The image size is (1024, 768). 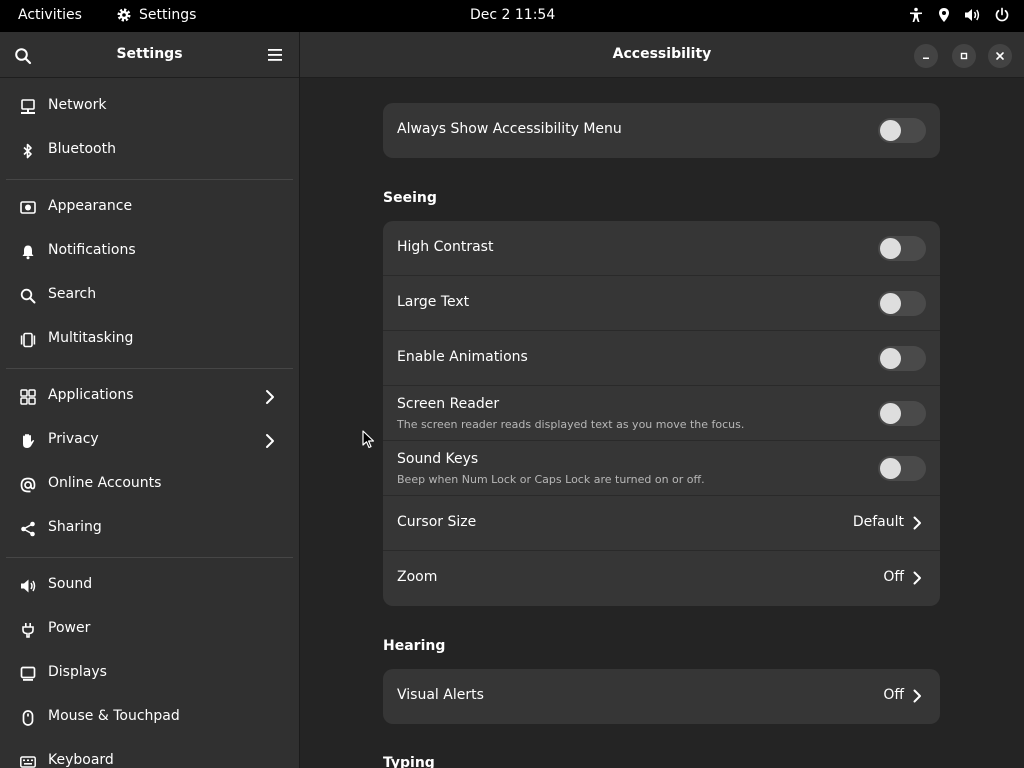 I want to click on sidebar-item-bluetooth: Bluetooth, so click(x=149, y=151).